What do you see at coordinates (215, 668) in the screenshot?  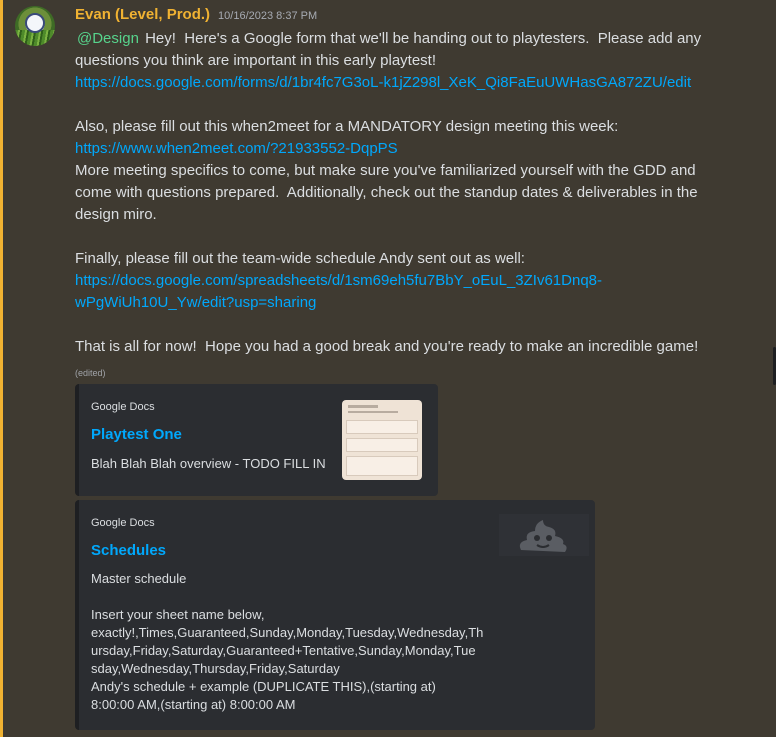 I see `embed-desc-line: sday,Wednesday,Thursday,Friday,Saturday` at bounding box center [215, 668].